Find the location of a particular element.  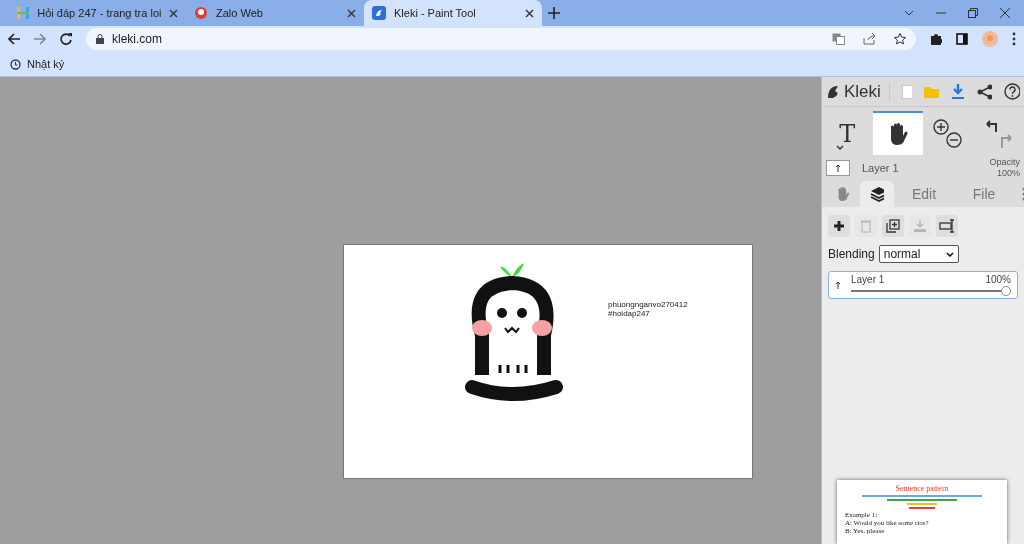

layer-thumbnail is located at coordinates (838, 168).